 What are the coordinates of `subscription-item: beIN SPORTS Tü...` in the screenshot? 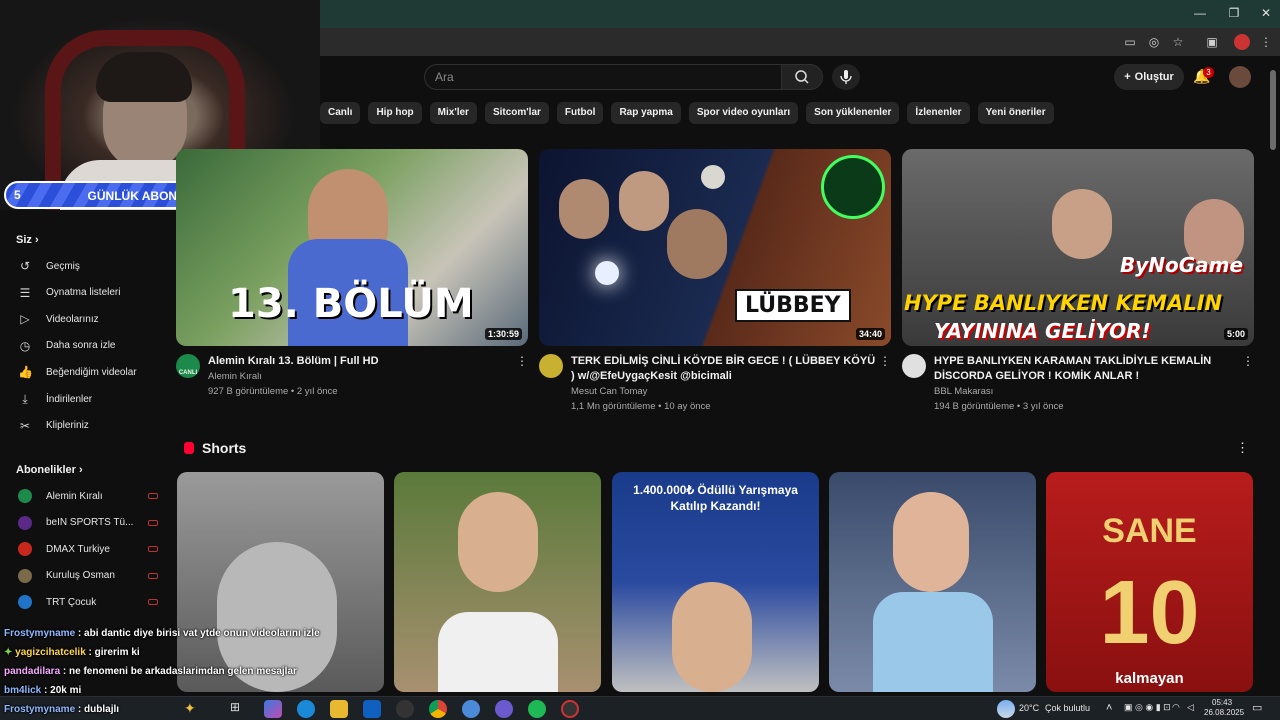 It's located at (88, 523).